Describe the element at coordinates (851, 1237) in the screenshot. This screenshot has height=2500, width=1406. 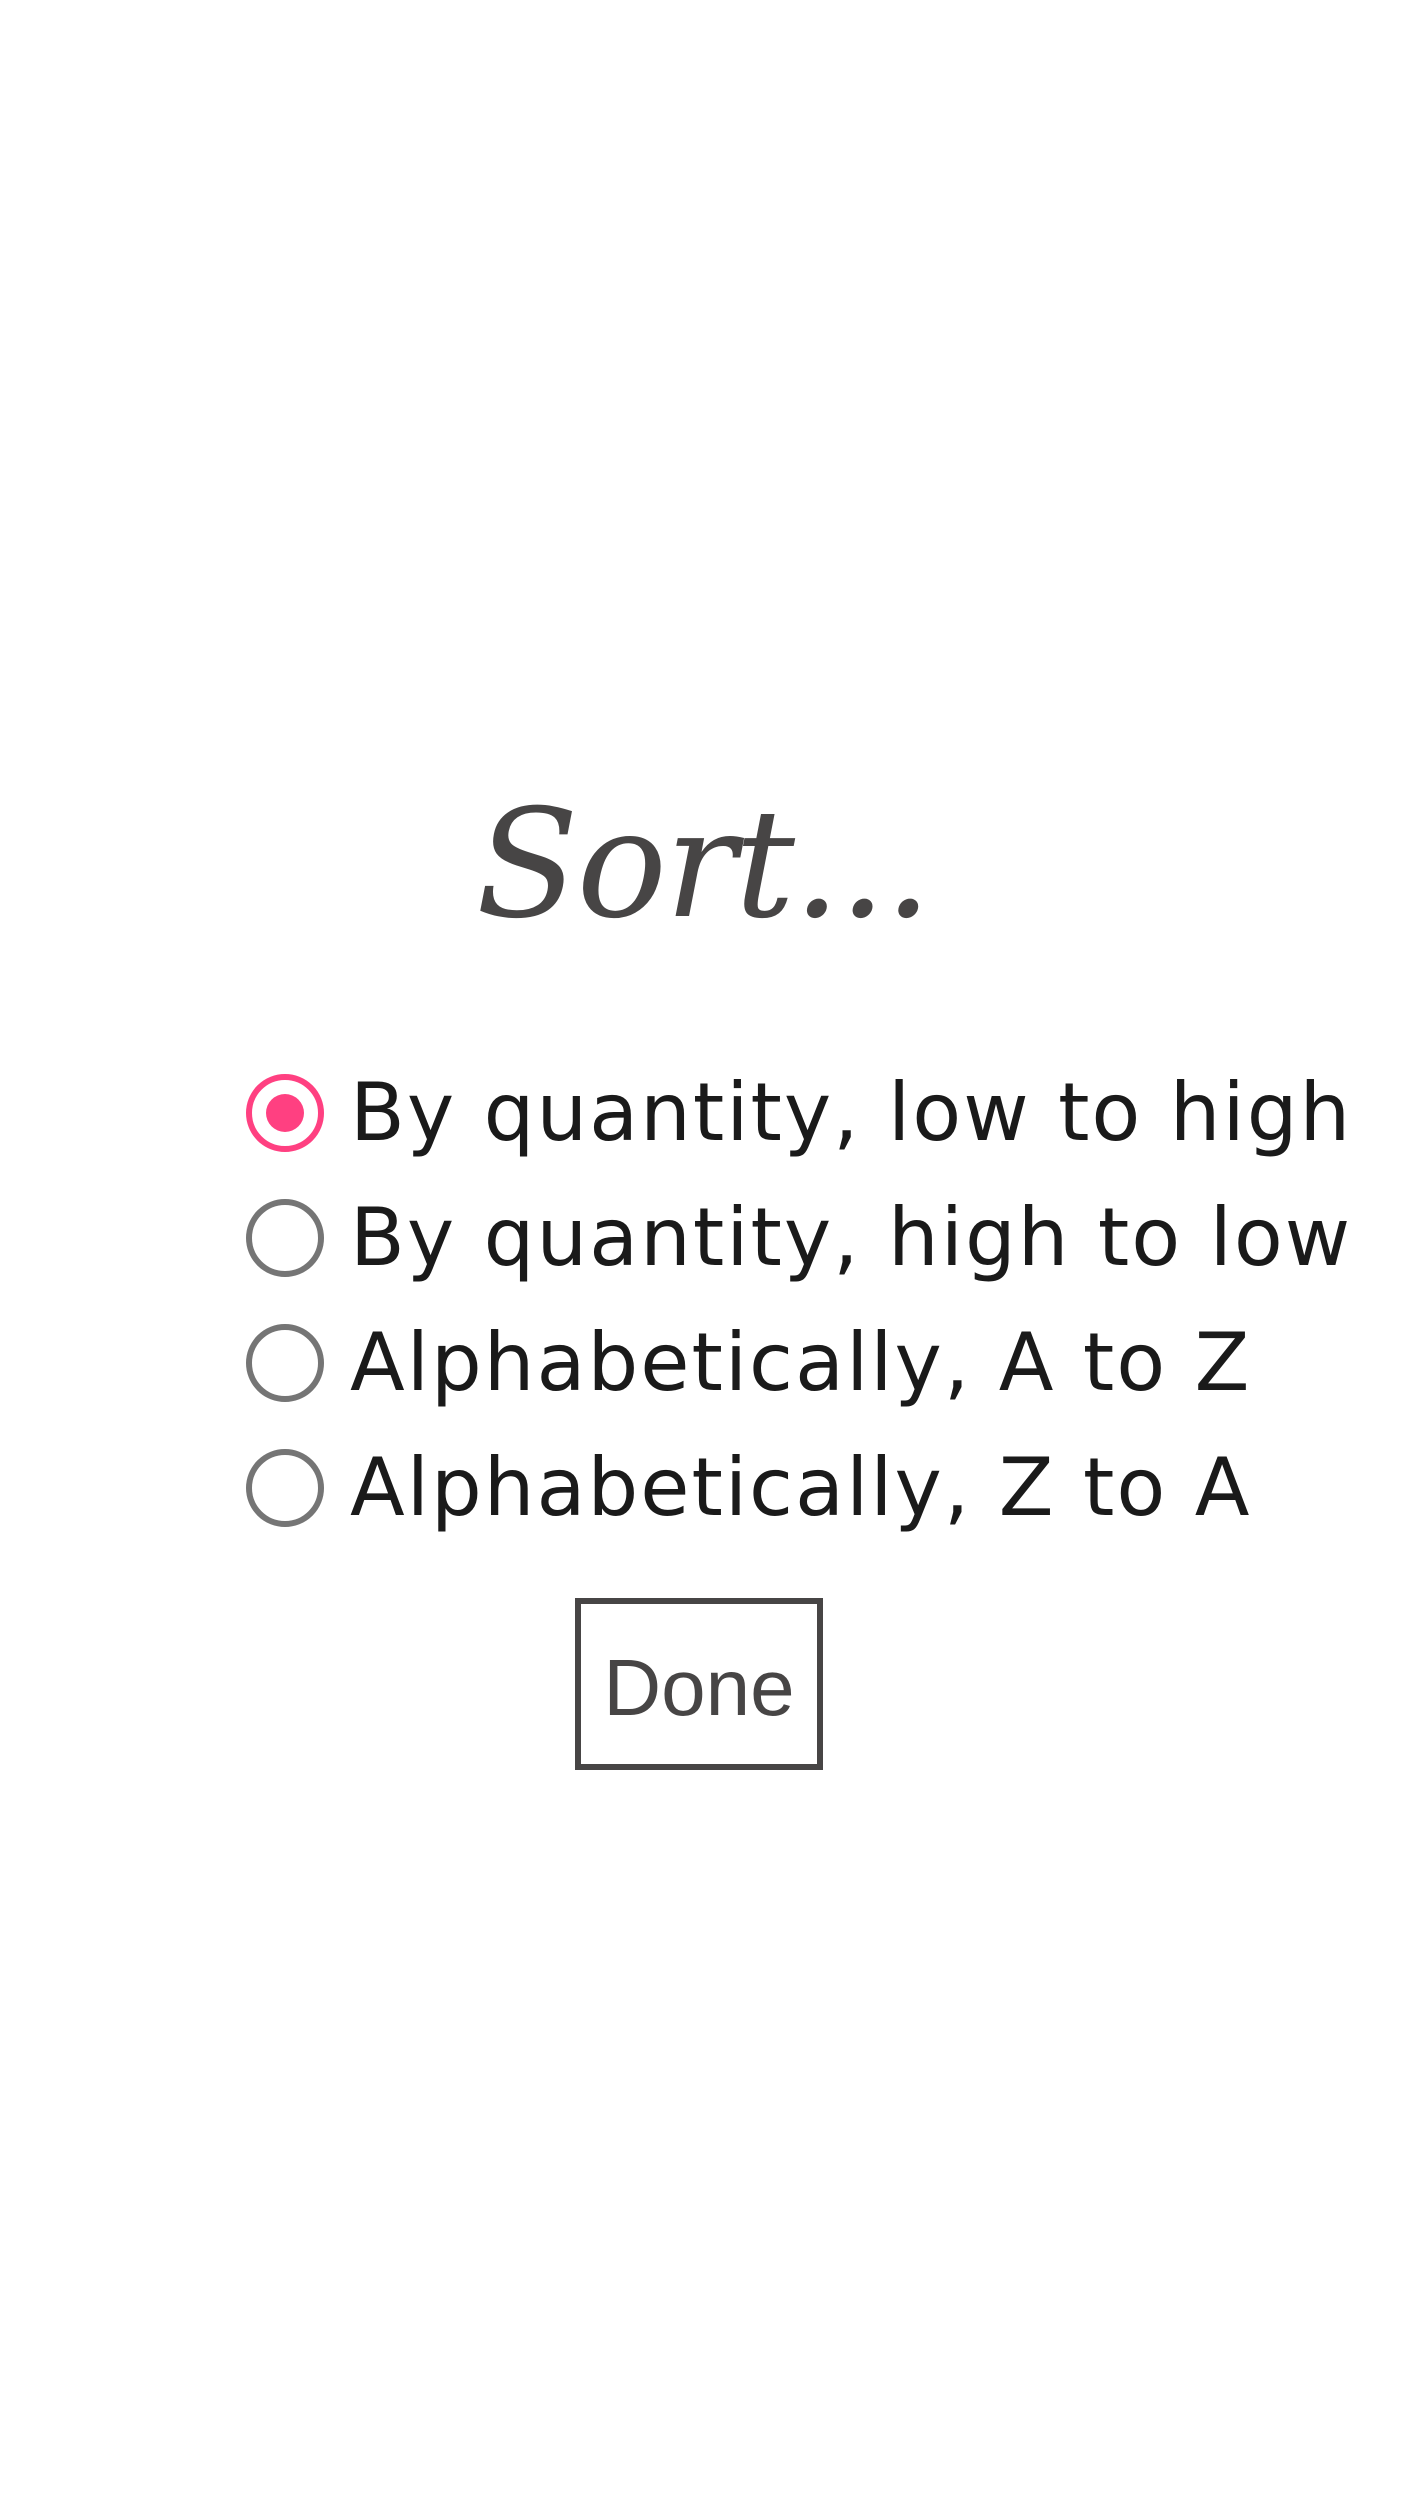
I see `sort-option-label: By quantity, high to low` at that location.